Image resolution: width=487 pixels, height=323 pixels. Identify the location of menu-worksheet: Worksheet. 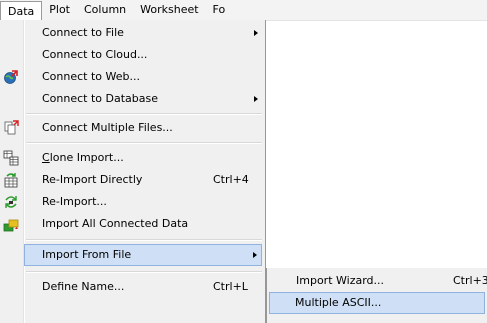
(169, 10).